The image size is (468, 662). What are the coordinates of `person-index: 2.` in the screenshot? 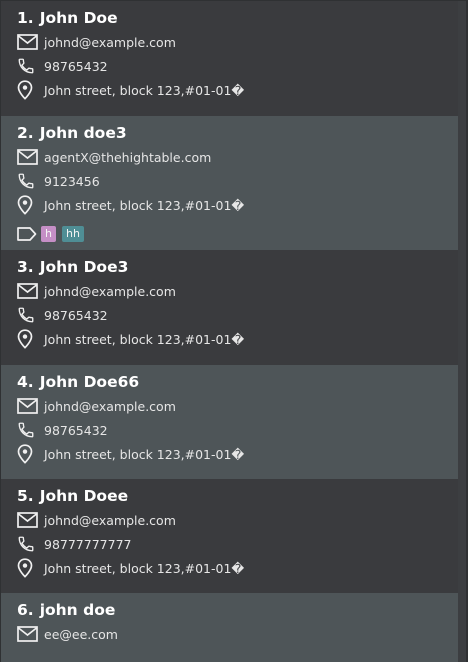 It's located at (25, 133).